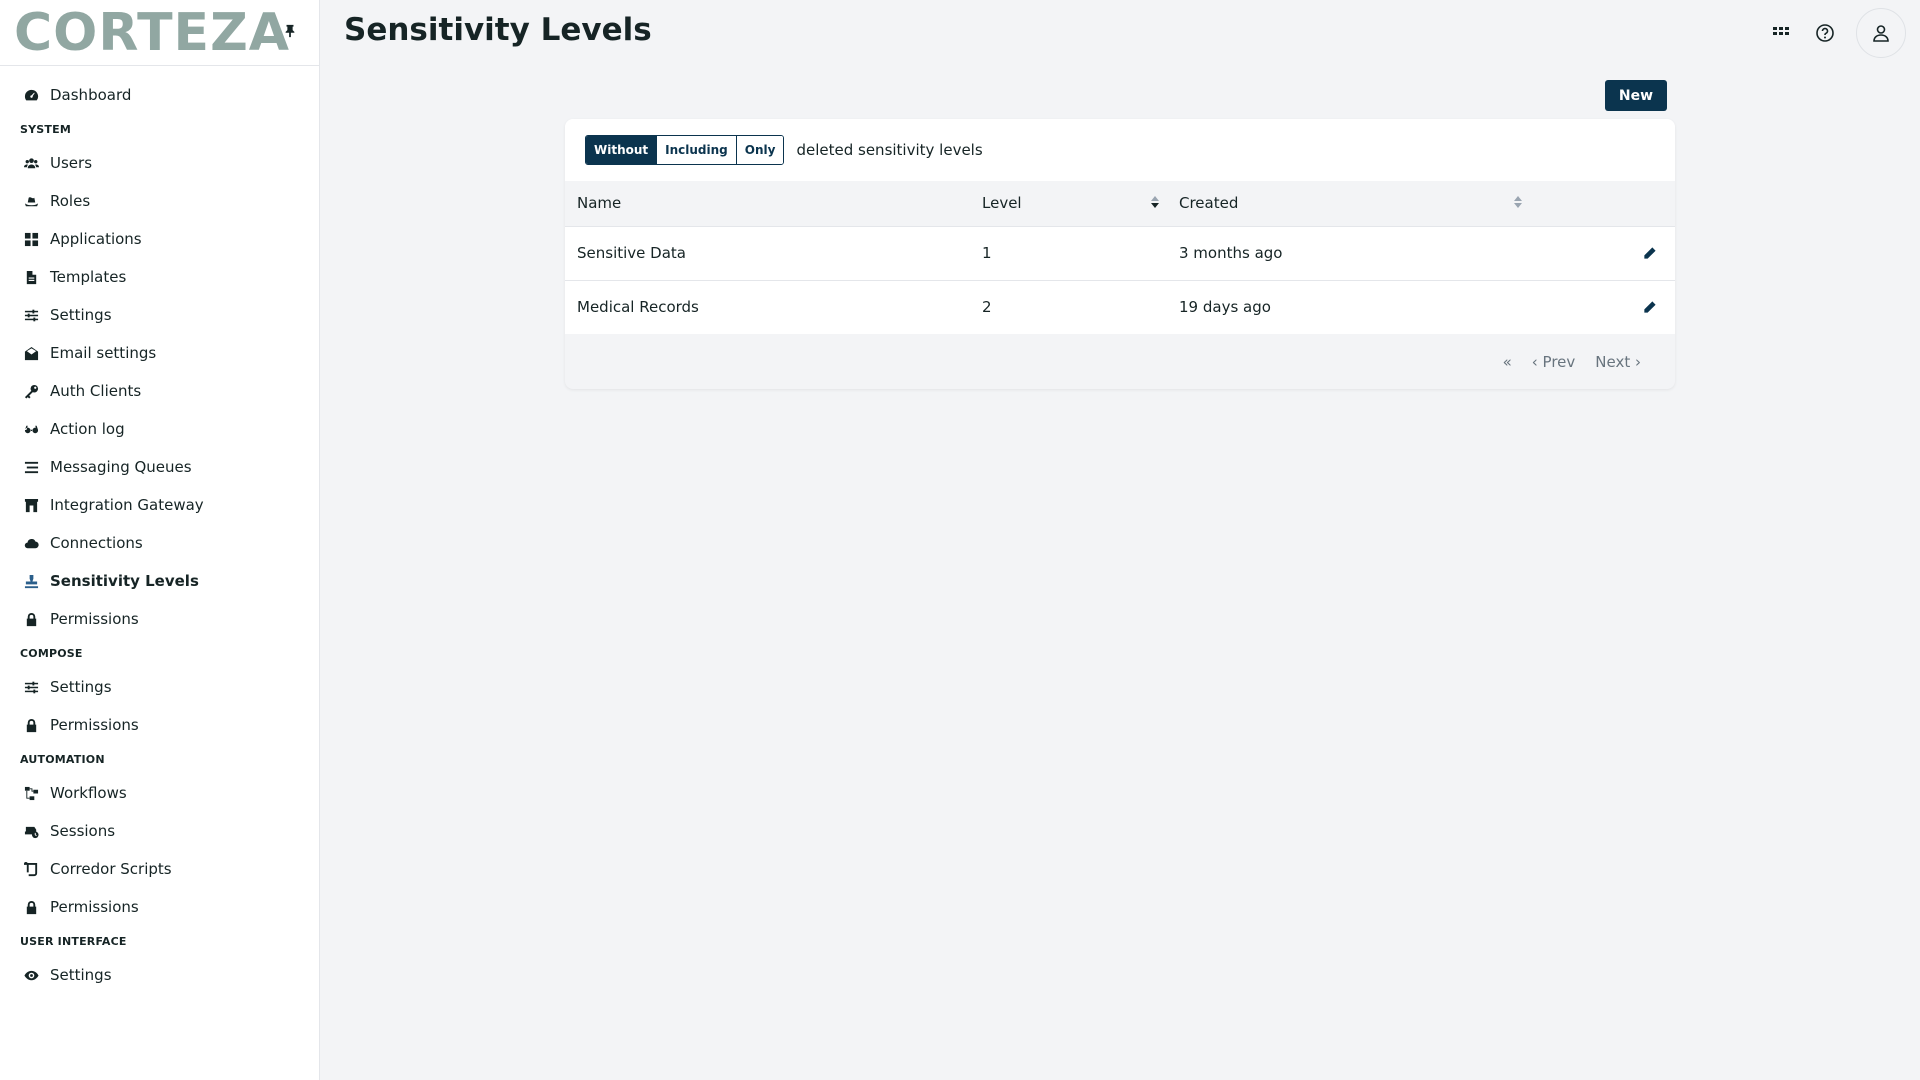  I want to click on table-row: Medical Records 2 19 days ago, so click(1120, 307).